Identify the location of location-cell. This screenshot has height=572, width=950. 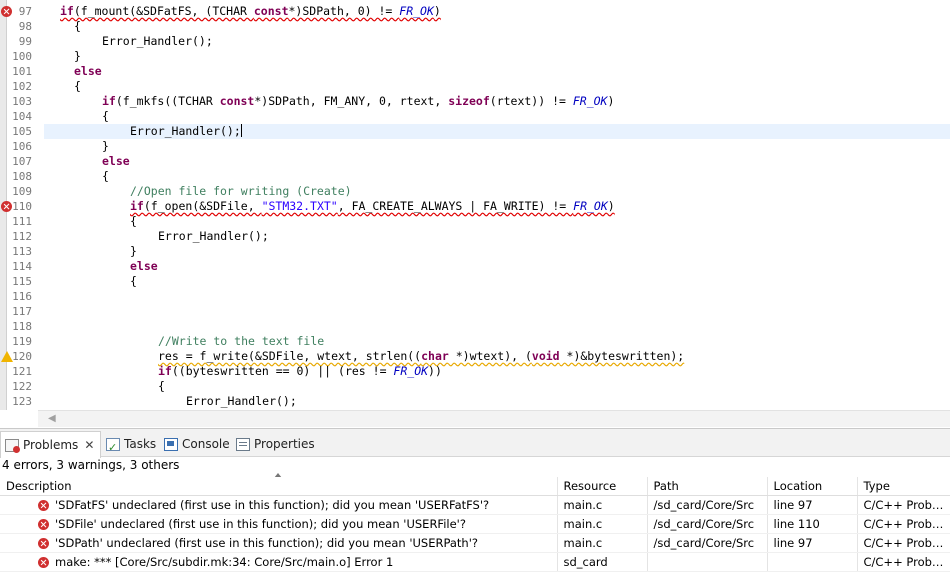
(812, 562).